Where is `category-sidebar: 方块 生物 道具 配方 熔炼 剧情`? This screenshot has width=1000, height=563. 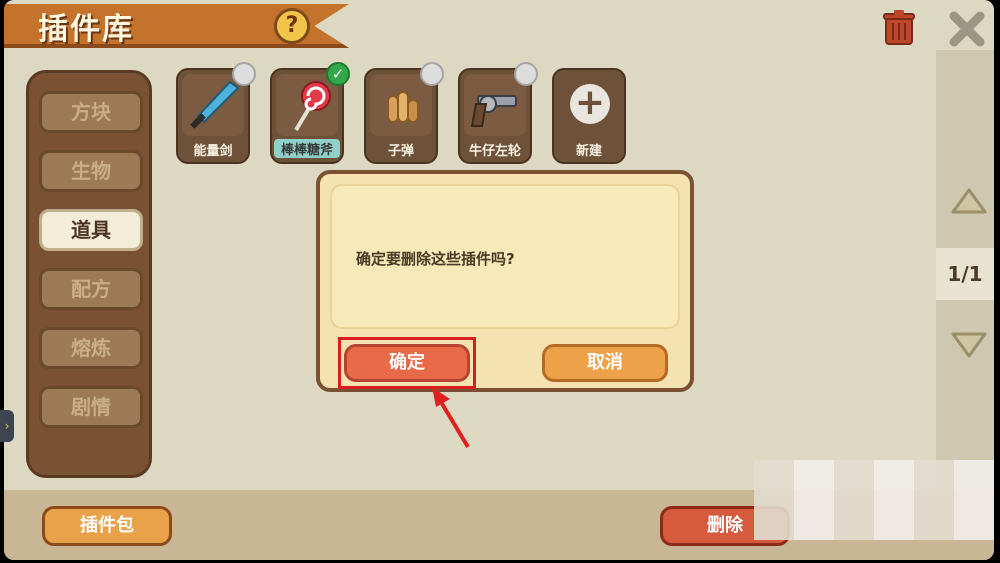 category-sidebar: 方块 生物 道具 配方 熔炼 剧情 is located at coordinates (89, 274).